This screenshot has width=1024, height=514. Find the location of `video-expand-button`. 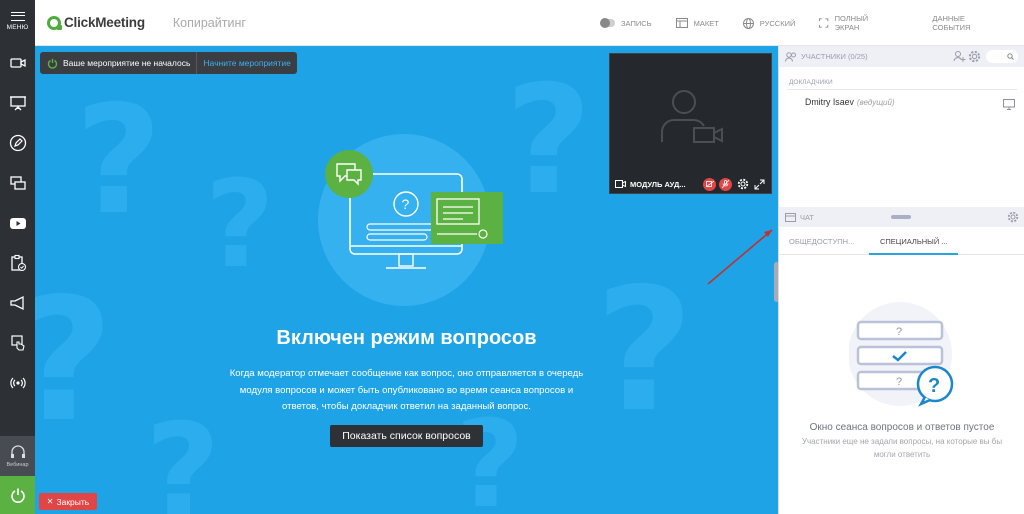

video-expand-button is located at coordinates (759, 184).